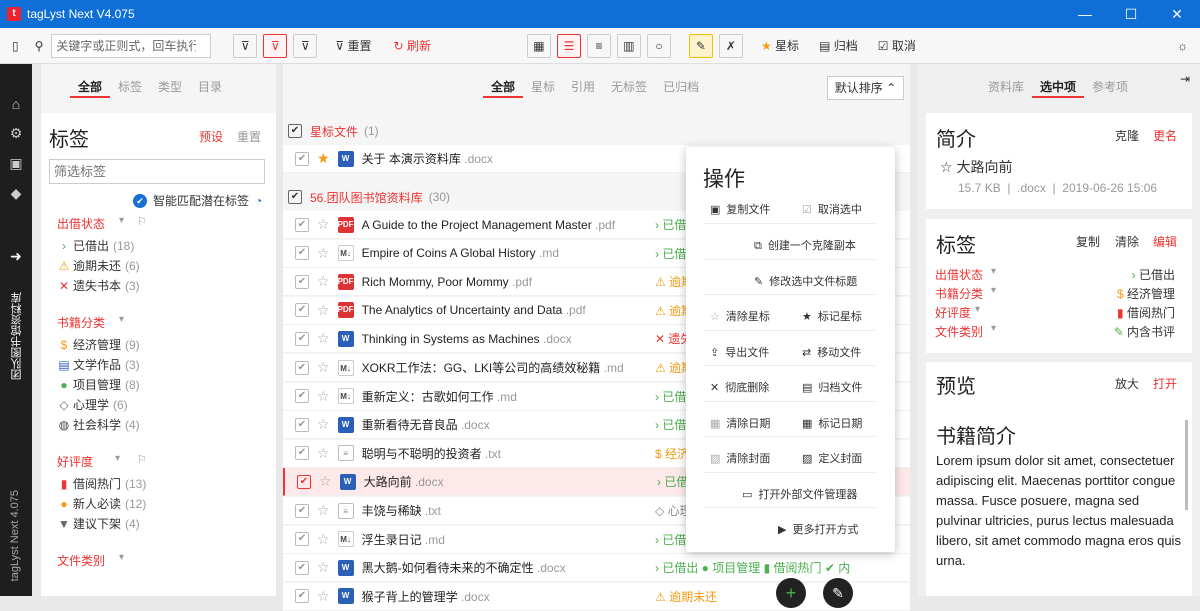  What do you see at coordinates (323, 158) in the screenshot?
I see `star-icon: ★` at bounding box center [323, 158].